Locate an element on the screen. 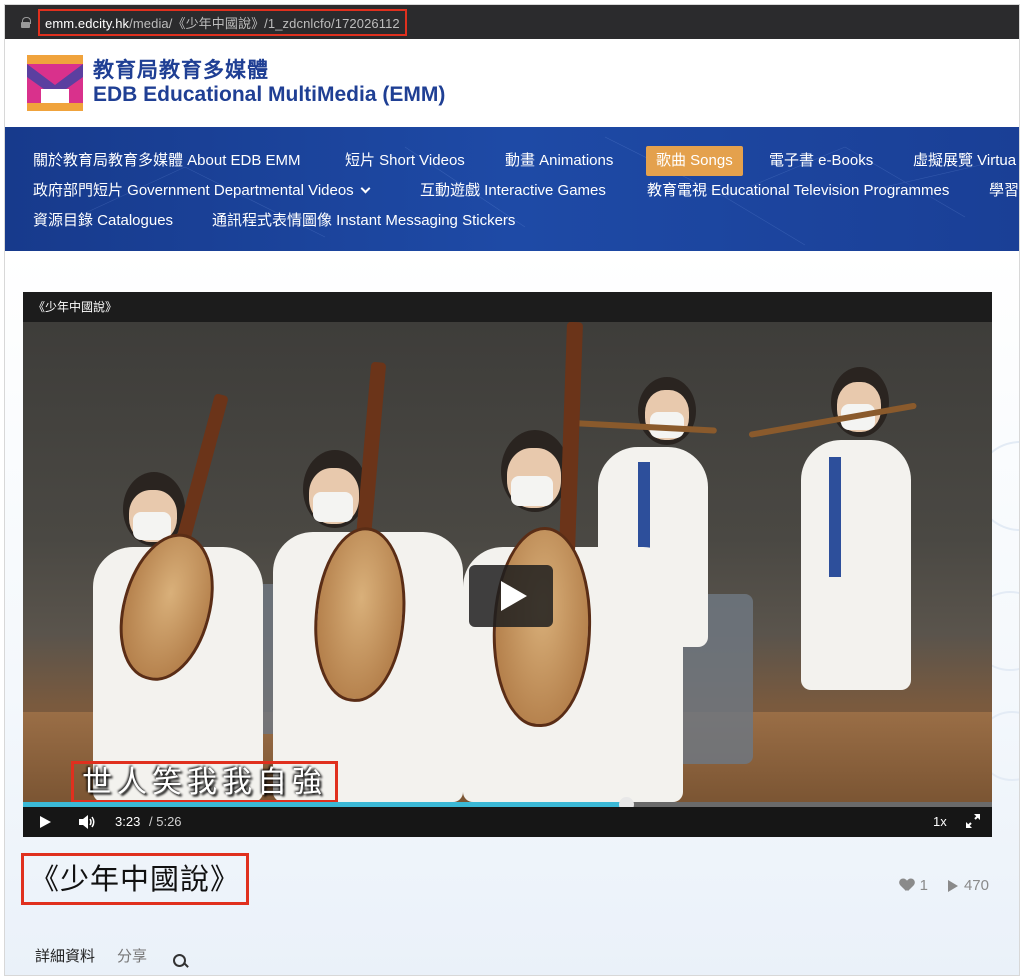 The width and height of the screenshot is (1024, 980). chevron-down-icon is located at coordinates (365, 188).